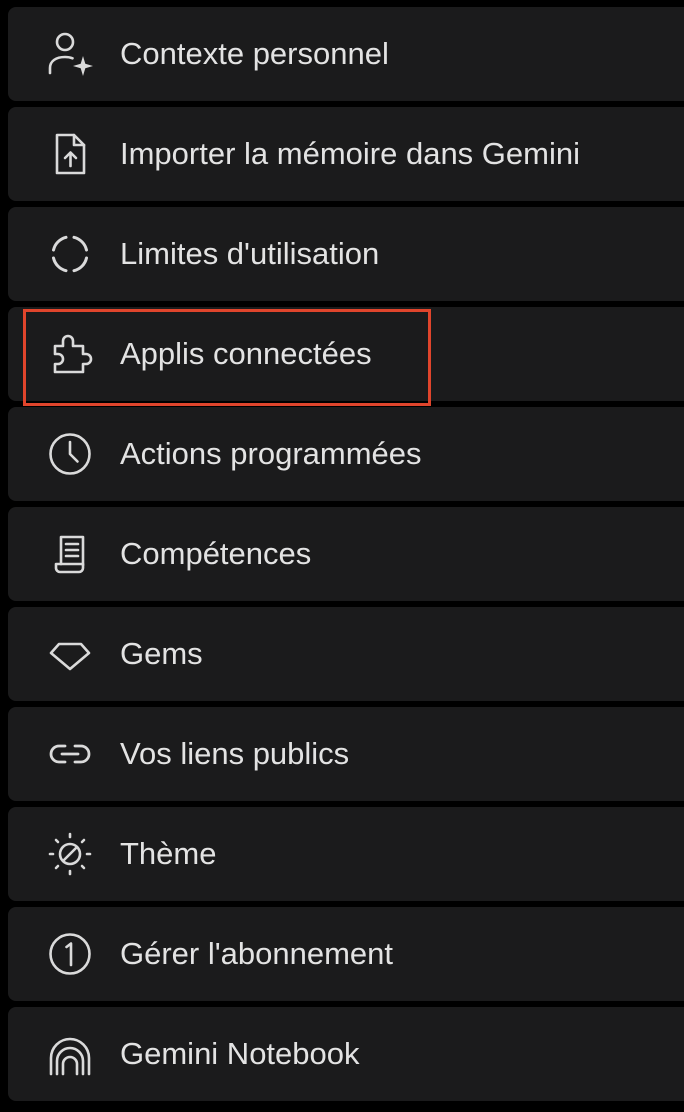 The image size is (684, 1112). I want to click on menu-item-applis-connectees: Applis connectées, so click(346, 354).